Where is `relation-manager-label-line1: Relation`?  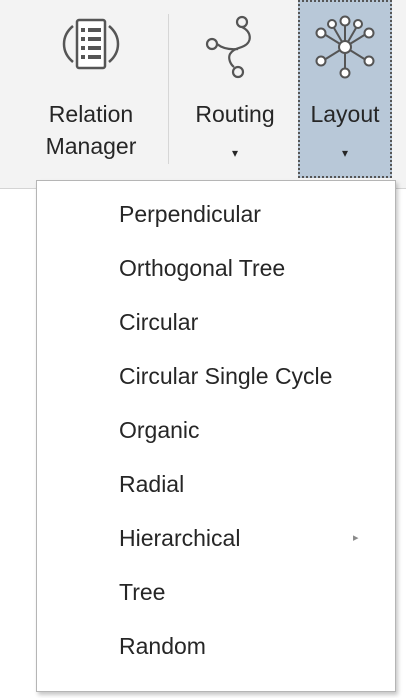
relation-manager-label-line1: Relation is located at coordinates (91, 114).